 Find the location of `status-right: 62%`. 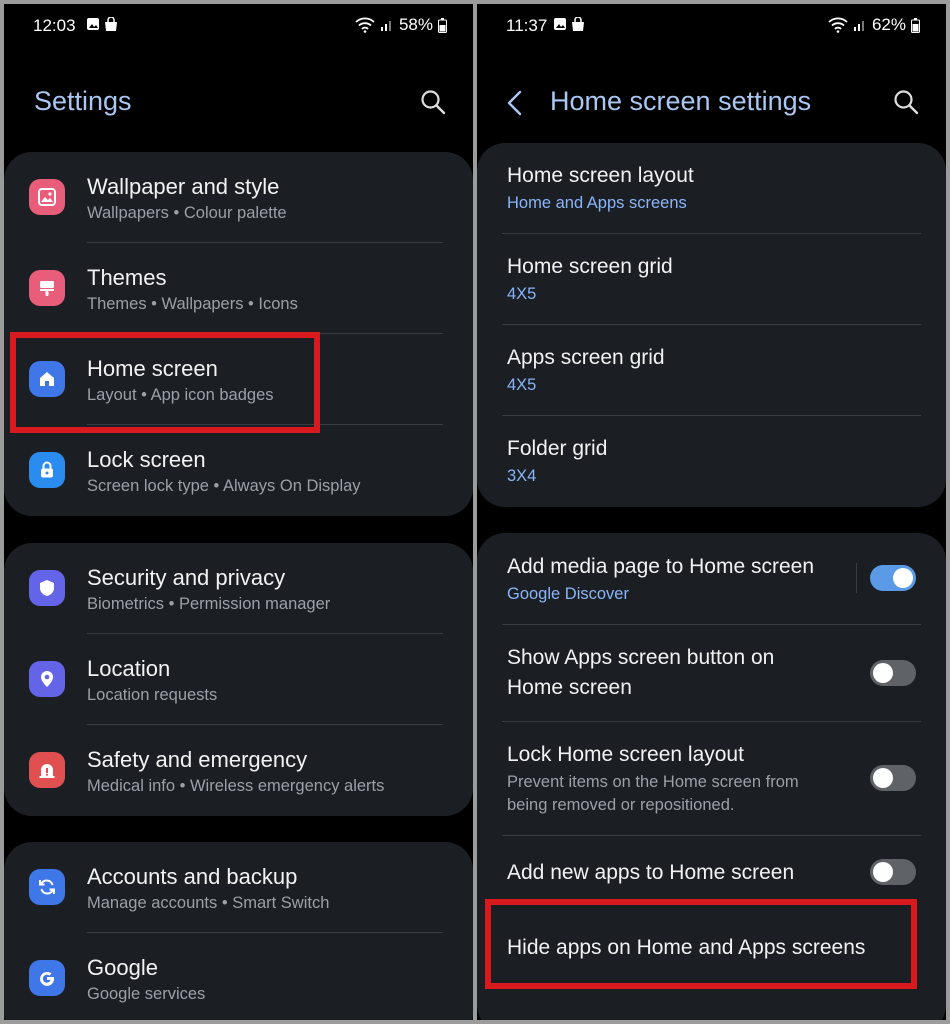

status-right: 62% is located at coordinates (874, 25).